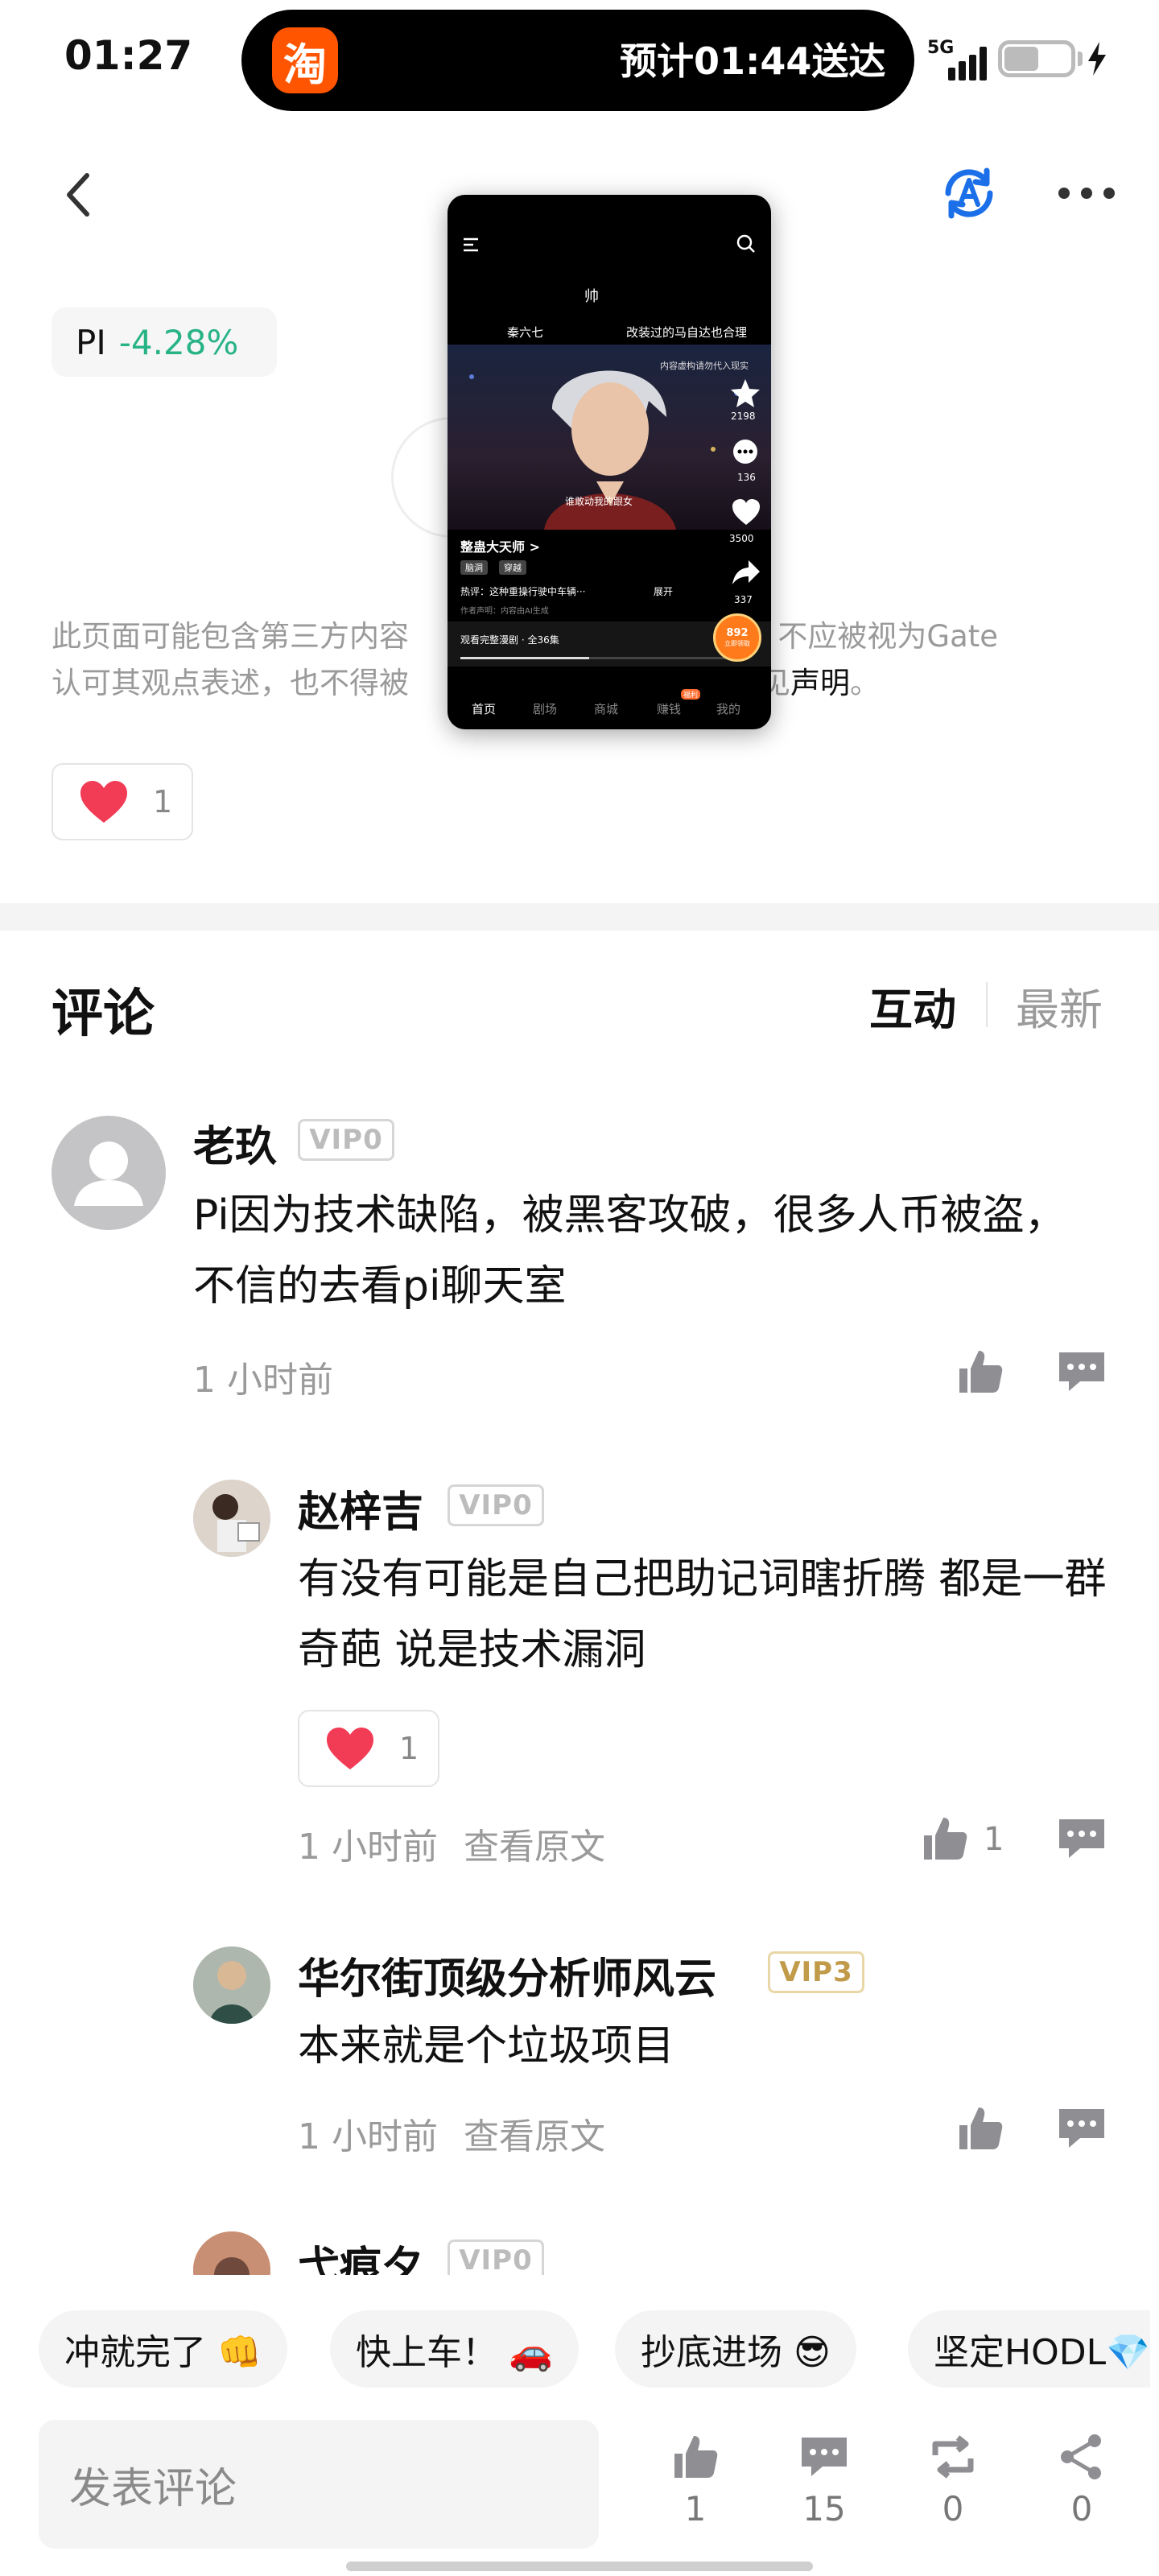 The image size is (1159, 2576). What do you see at coordinates (737, 637) in the screenshot?
I see `coin-reward-badge: 892 立即领取` at bounding box center [737, 637].